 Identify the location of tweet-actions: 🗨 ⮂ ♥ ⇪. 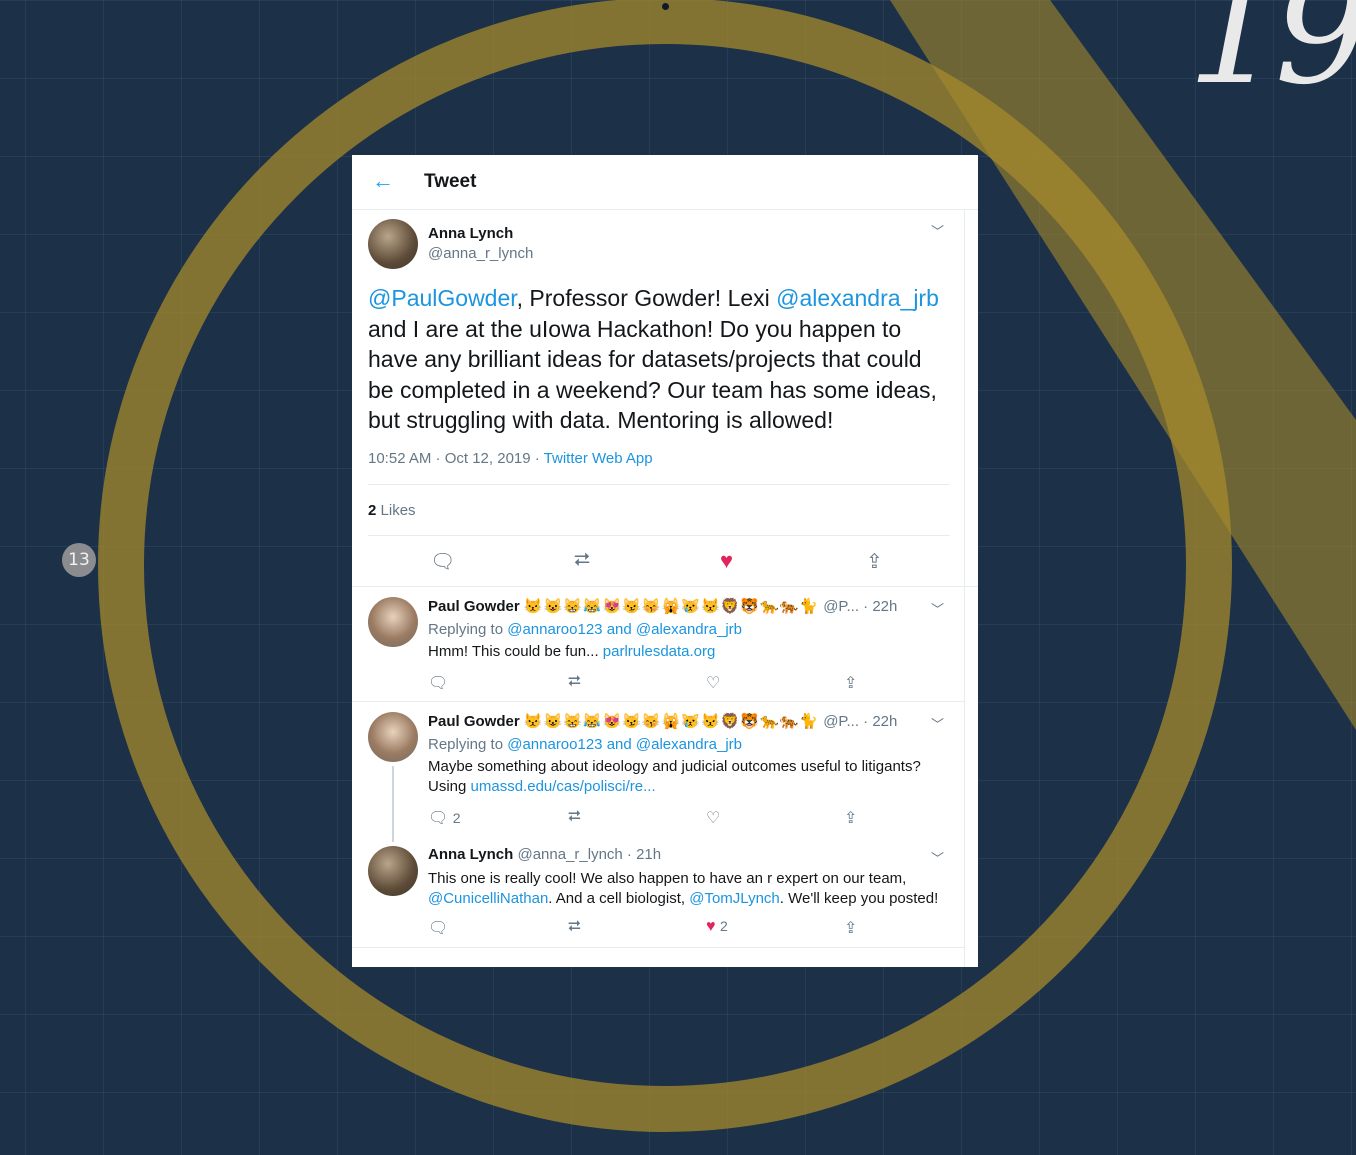
(659, 563).